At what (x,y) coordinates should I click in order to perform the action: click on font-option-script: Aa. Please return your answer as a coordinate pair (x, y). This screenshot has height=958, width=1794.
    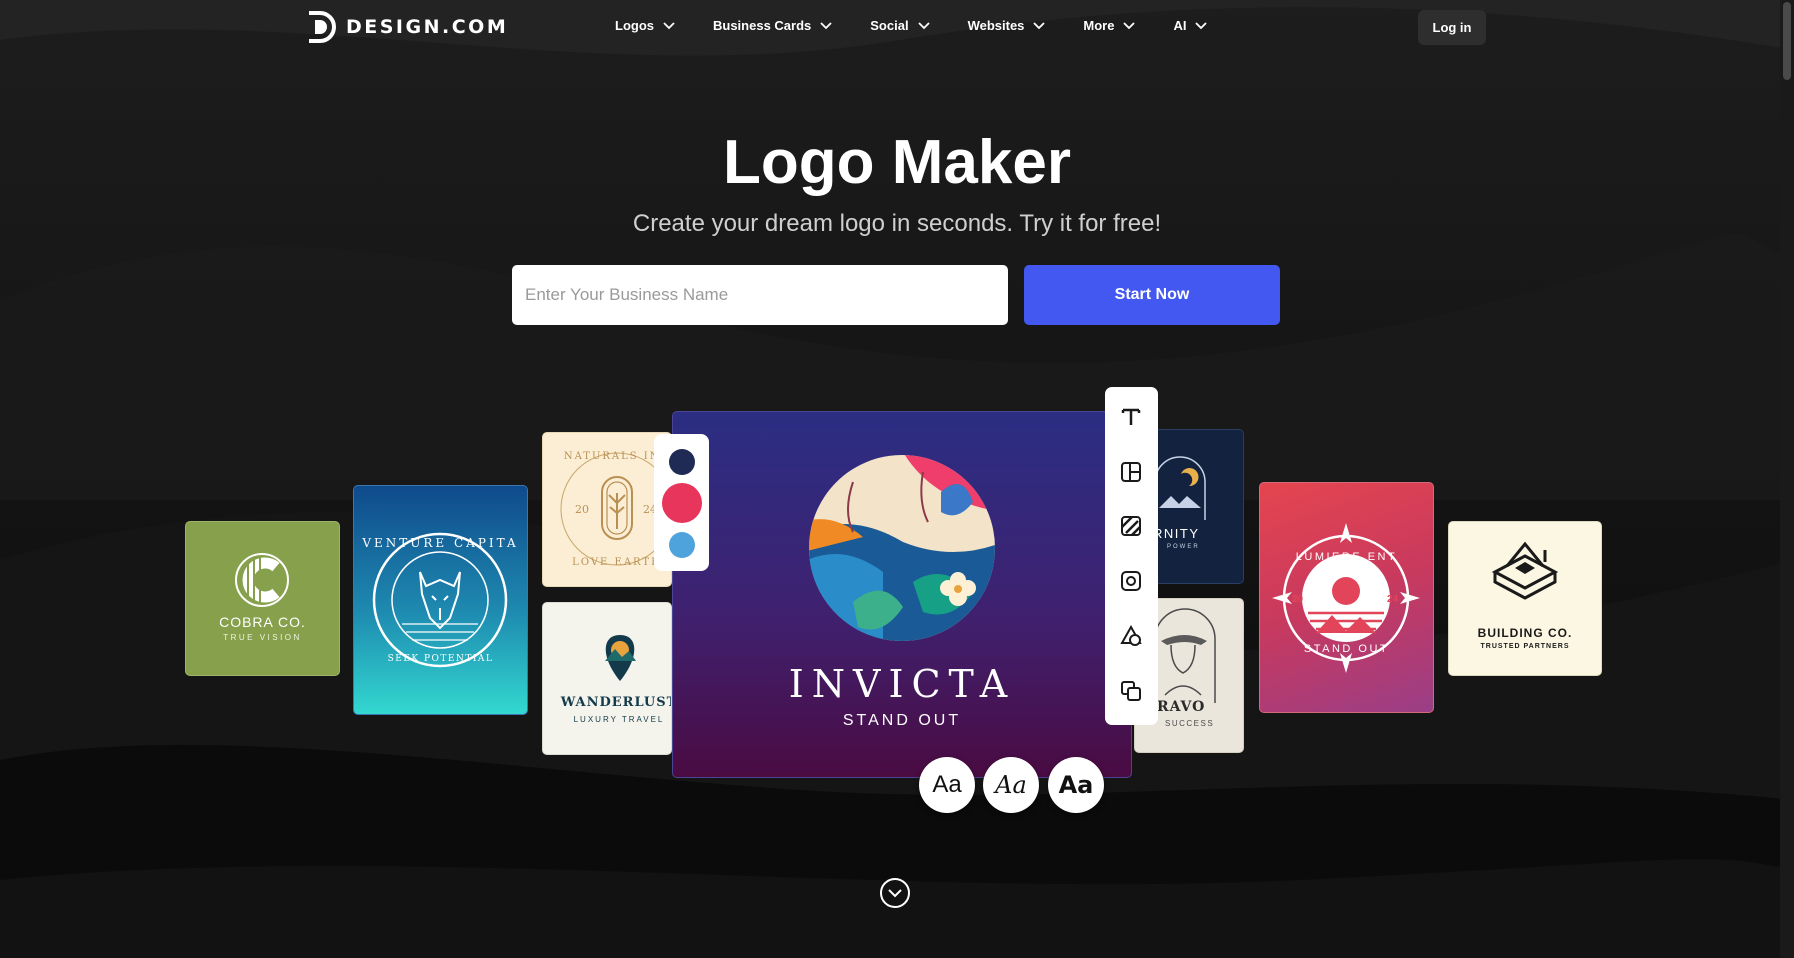
    Looking at the image, I should click on (1011, 785).